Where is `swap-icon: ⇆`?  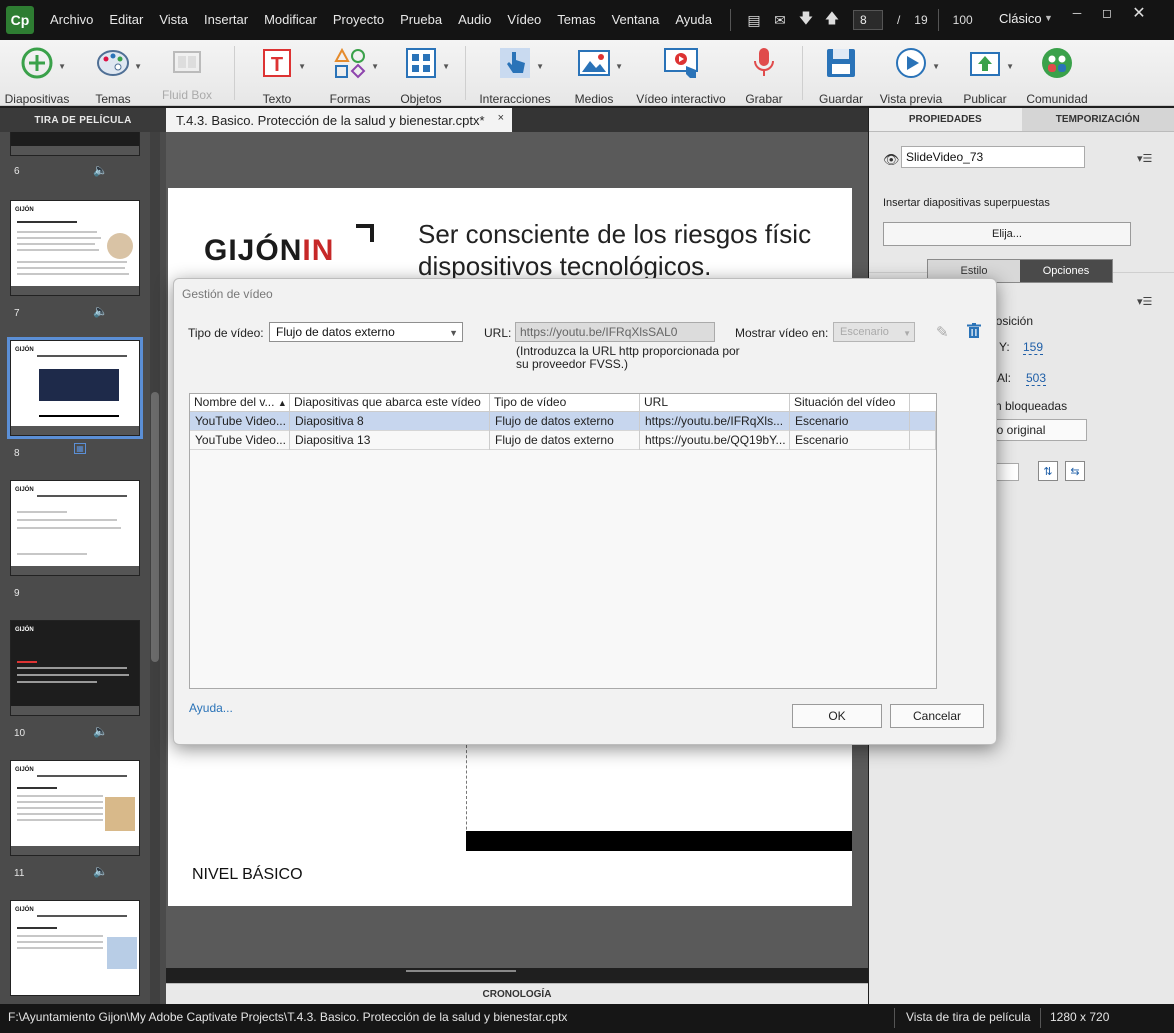
swap-icon: ⇆ is located at coordinates (1075, 471).